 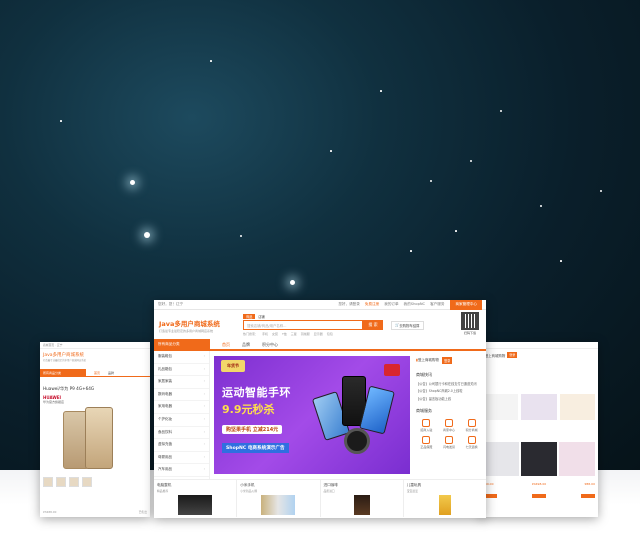 What do you see at coordinates (270, 345) in the screenshot?
I see `nav-points: 积分中心` at bounding box center [270, 345].